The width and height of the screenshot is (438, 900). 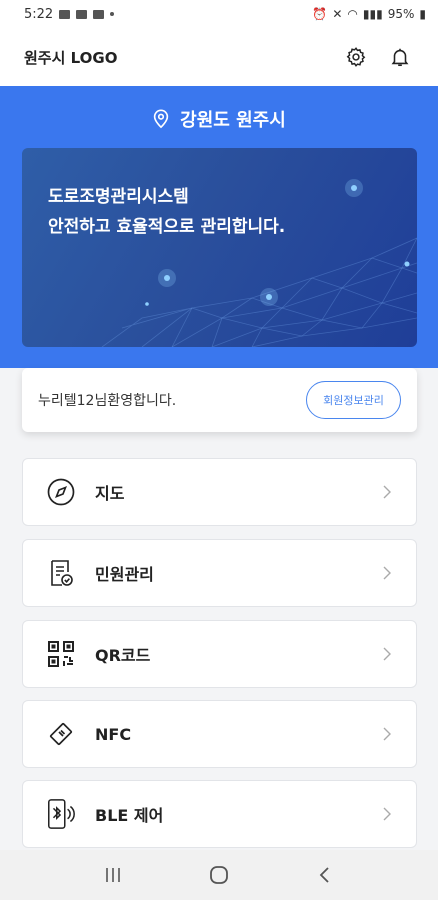 What do you see at coordinates (61, 814) in the screenshot?
I see `bluetooth-phone-icon` at bounding box center [61, 814].